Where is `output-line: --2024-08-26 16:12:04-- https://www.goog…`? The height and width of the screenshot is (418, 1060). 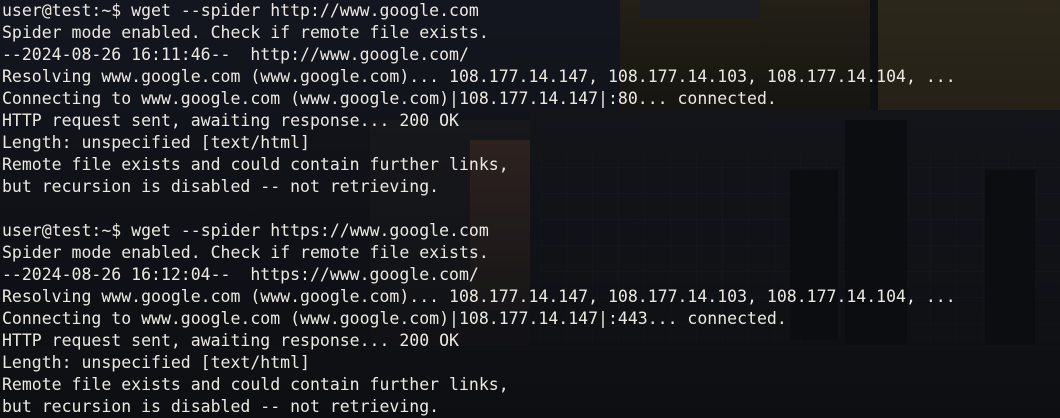 output-line: --2024-08-26 16:12:04-- https://www.goog… is located at coordinates (240, 274).